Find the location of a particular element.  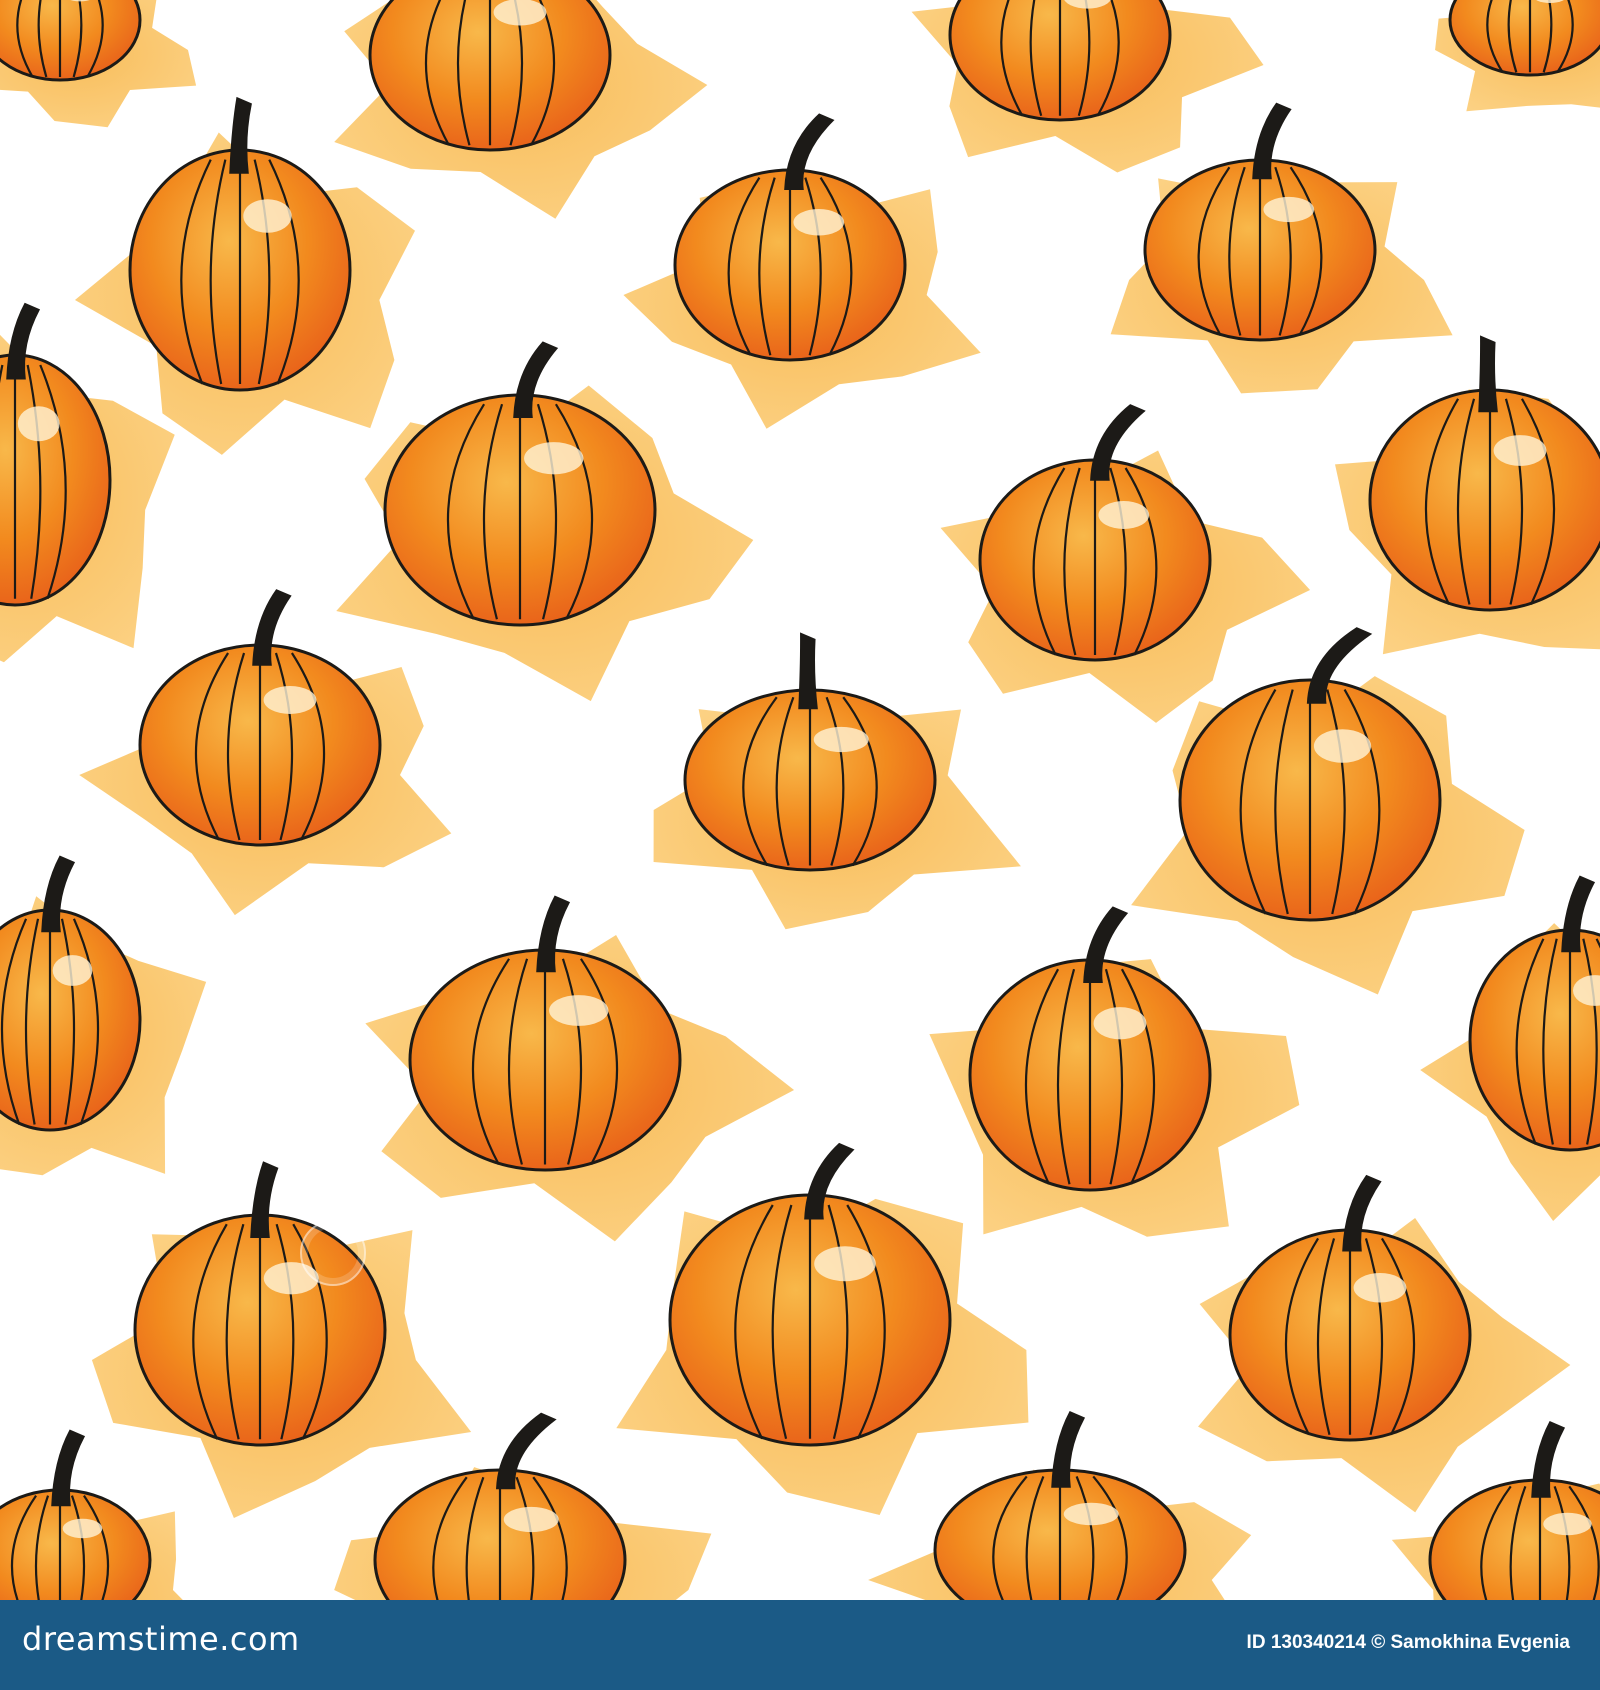

brand-logo-text: dreamstime.com is located at coordinates (161, 1639).